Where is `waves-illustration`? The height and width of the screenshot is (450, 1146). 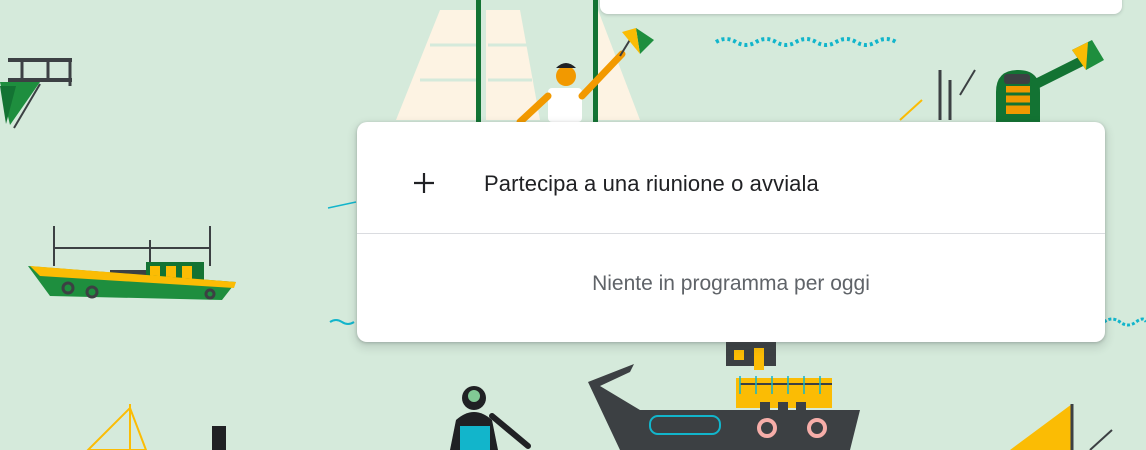 waves-illustration is located at coordinates (806, 42).